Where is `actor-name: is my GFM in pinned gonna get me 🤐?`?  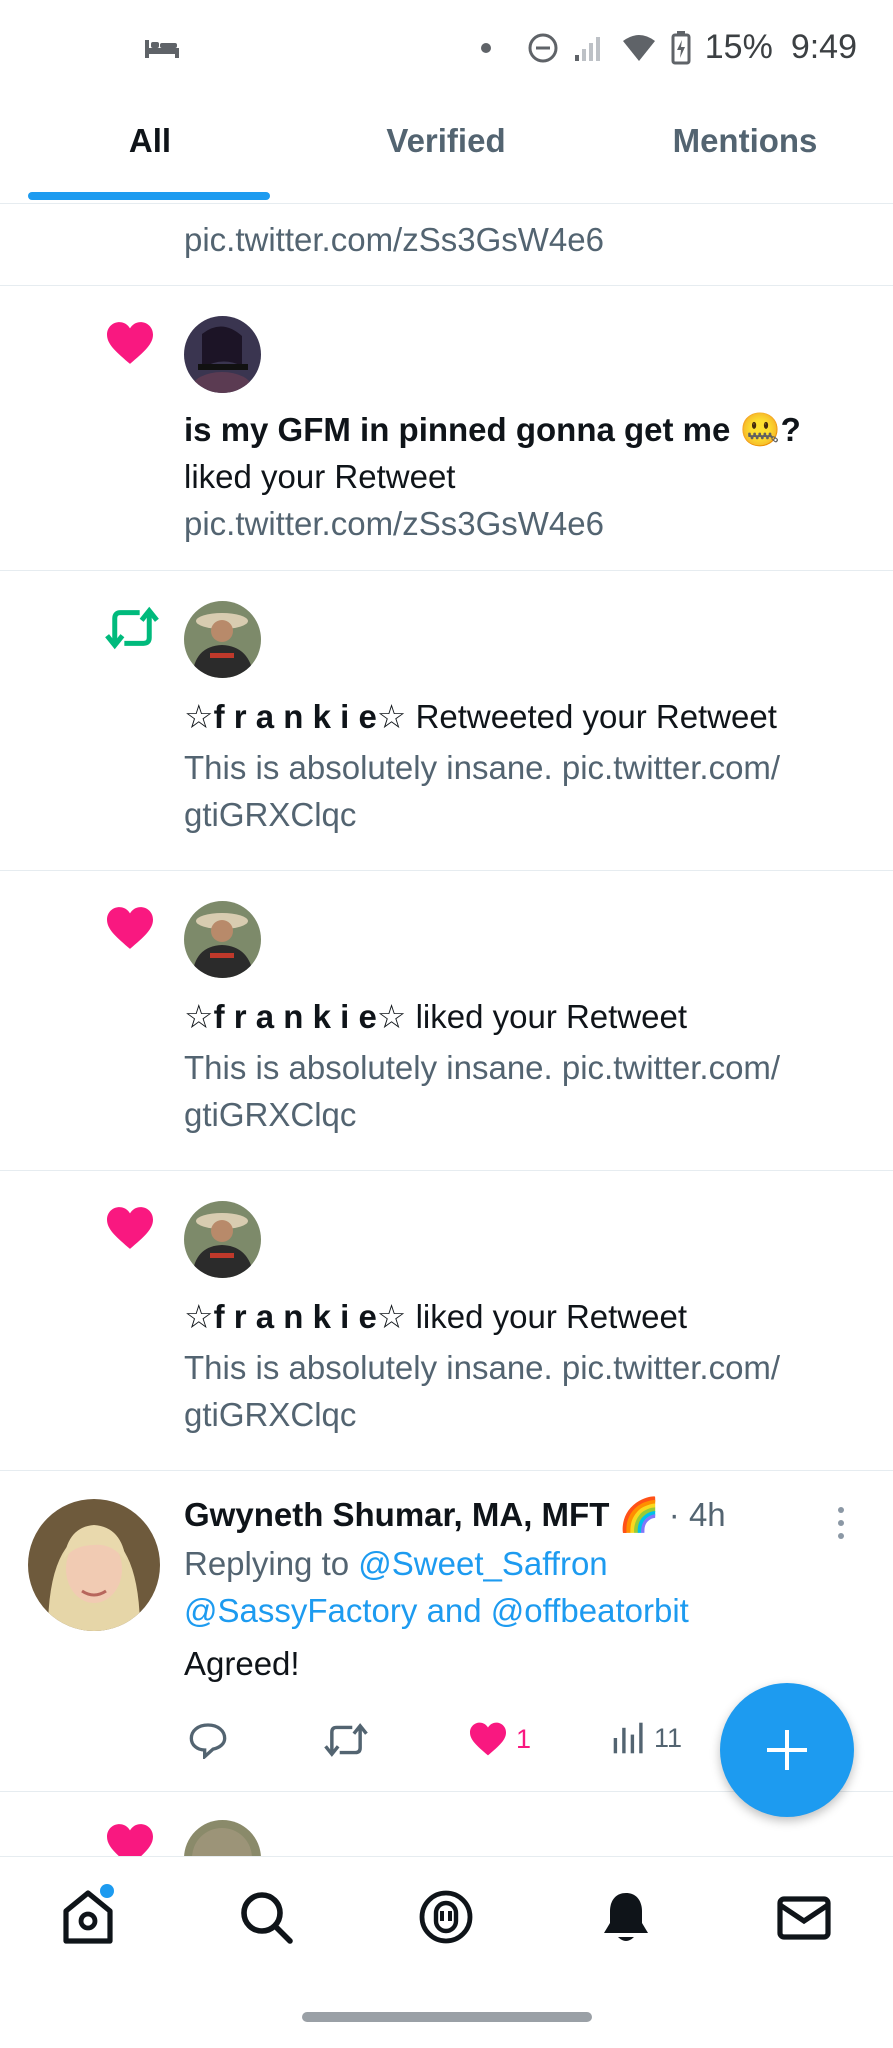 actor-name: is my GFM in pinned gonna get me 🤐? is located at coordinates (523, 429).